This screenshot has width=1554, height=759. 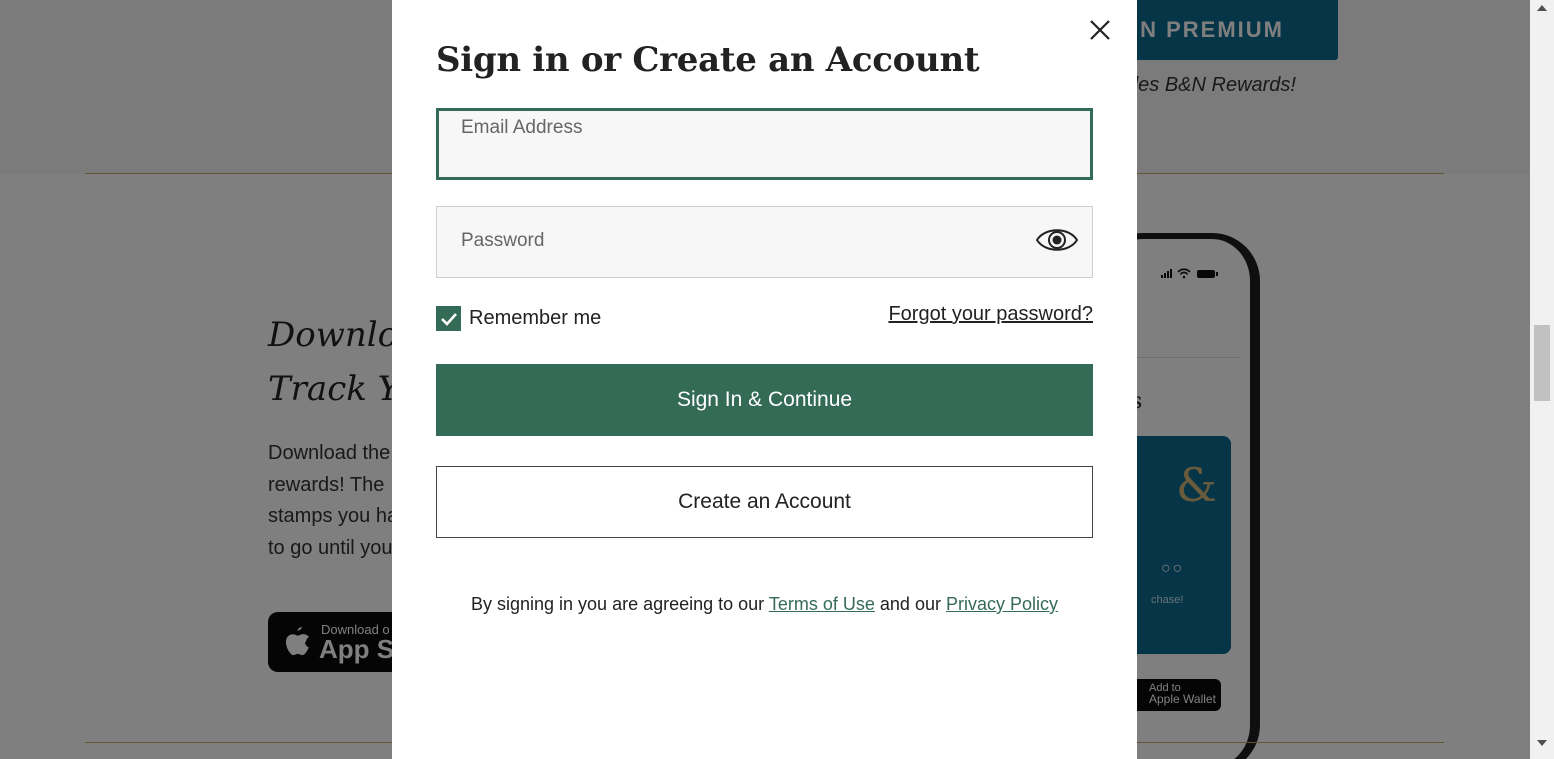 I want to click on remember-checkbox, so click(x=448, y=318).